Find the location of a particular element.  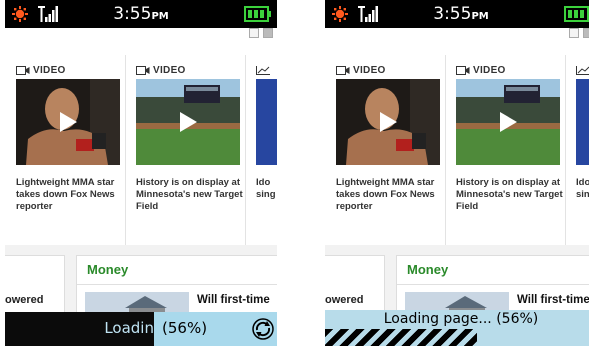

loading-percent: (56%) is located at coordinates (185, 328).